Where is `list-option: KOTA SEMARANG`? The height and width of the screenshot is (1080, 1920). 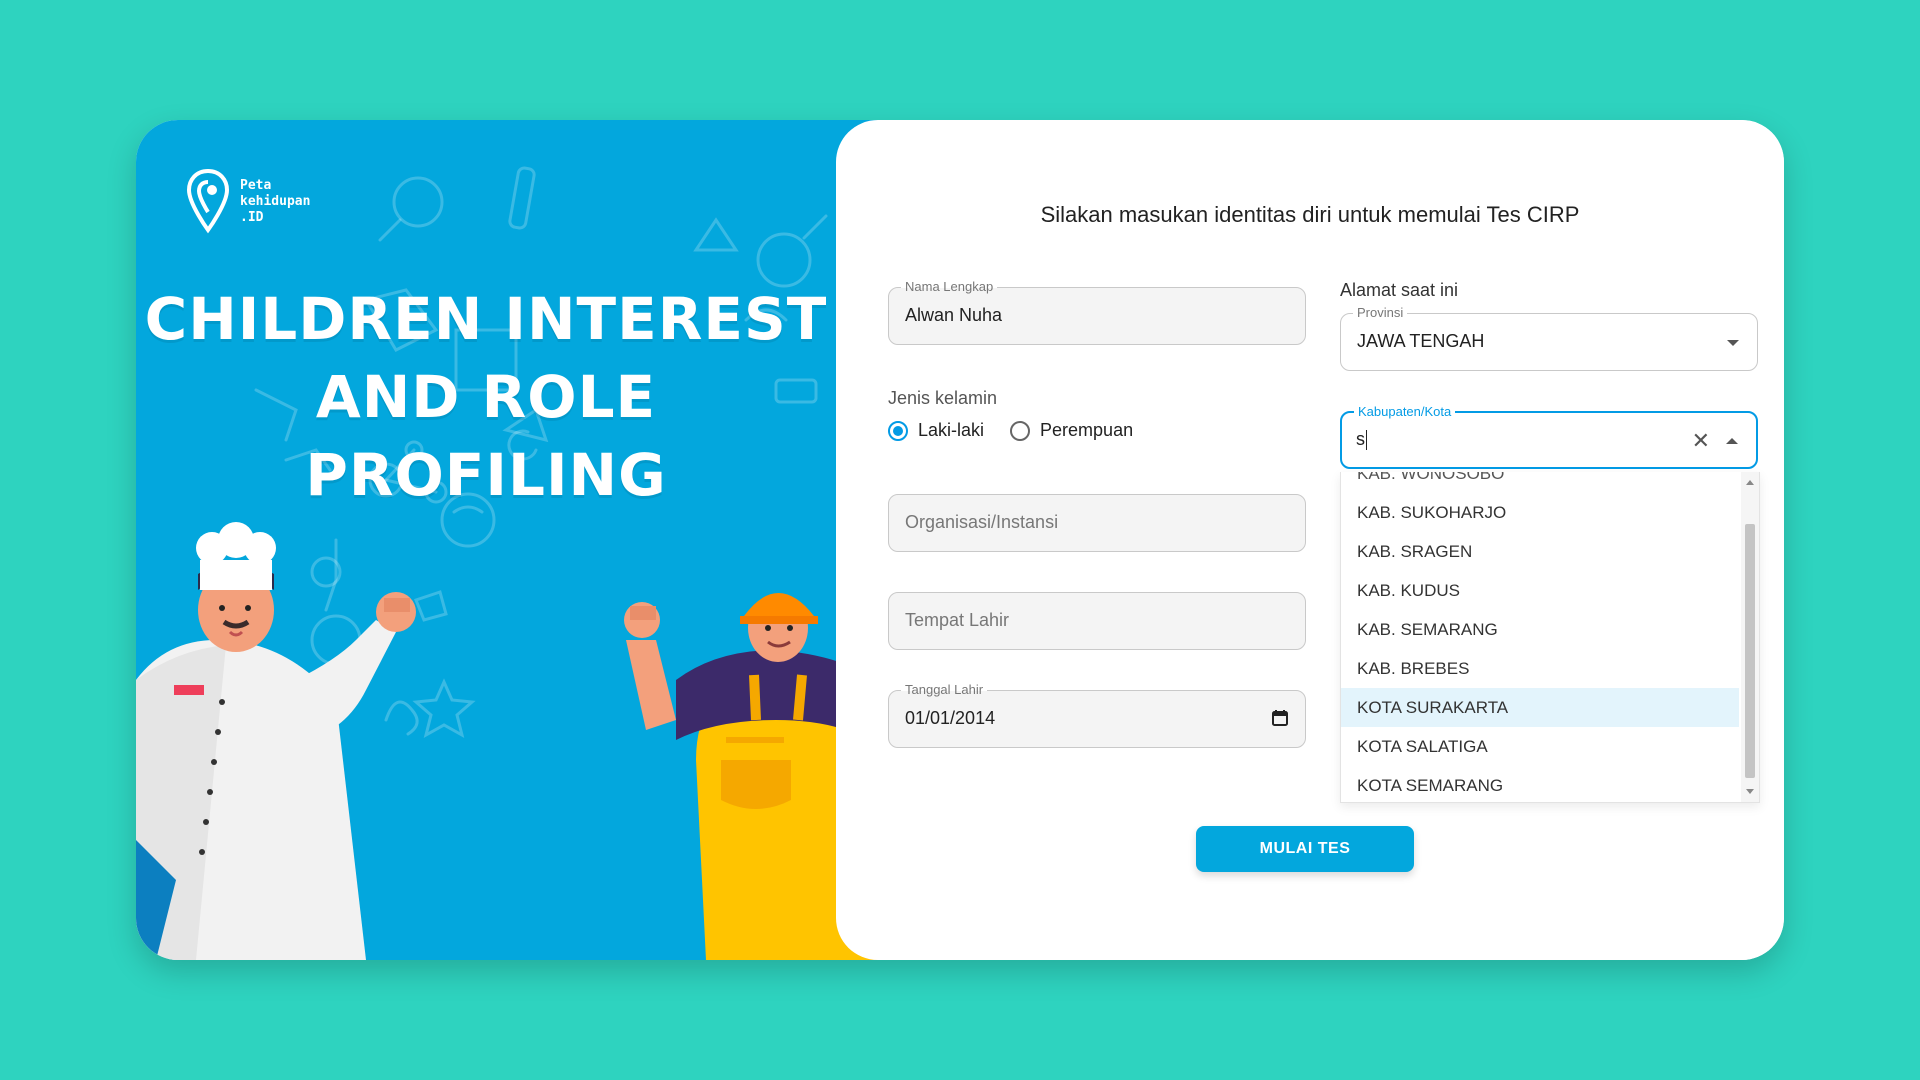 list-option: KOTA SEMARANG is located at coordinates (1540, 784).